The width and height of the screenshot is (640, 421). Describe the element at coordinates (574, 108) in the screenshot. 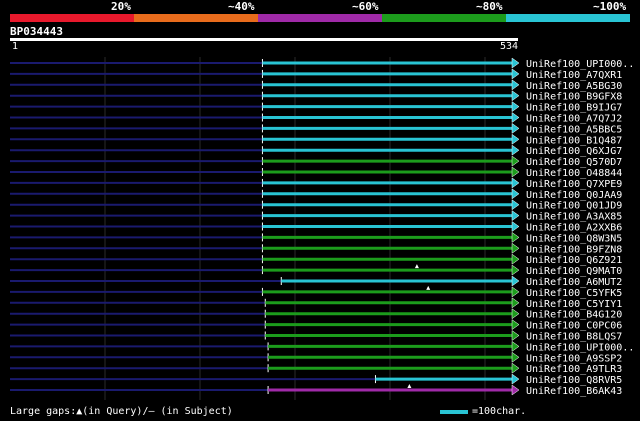

I see `hit-label: UniRef100_B9IJG7` at that location.